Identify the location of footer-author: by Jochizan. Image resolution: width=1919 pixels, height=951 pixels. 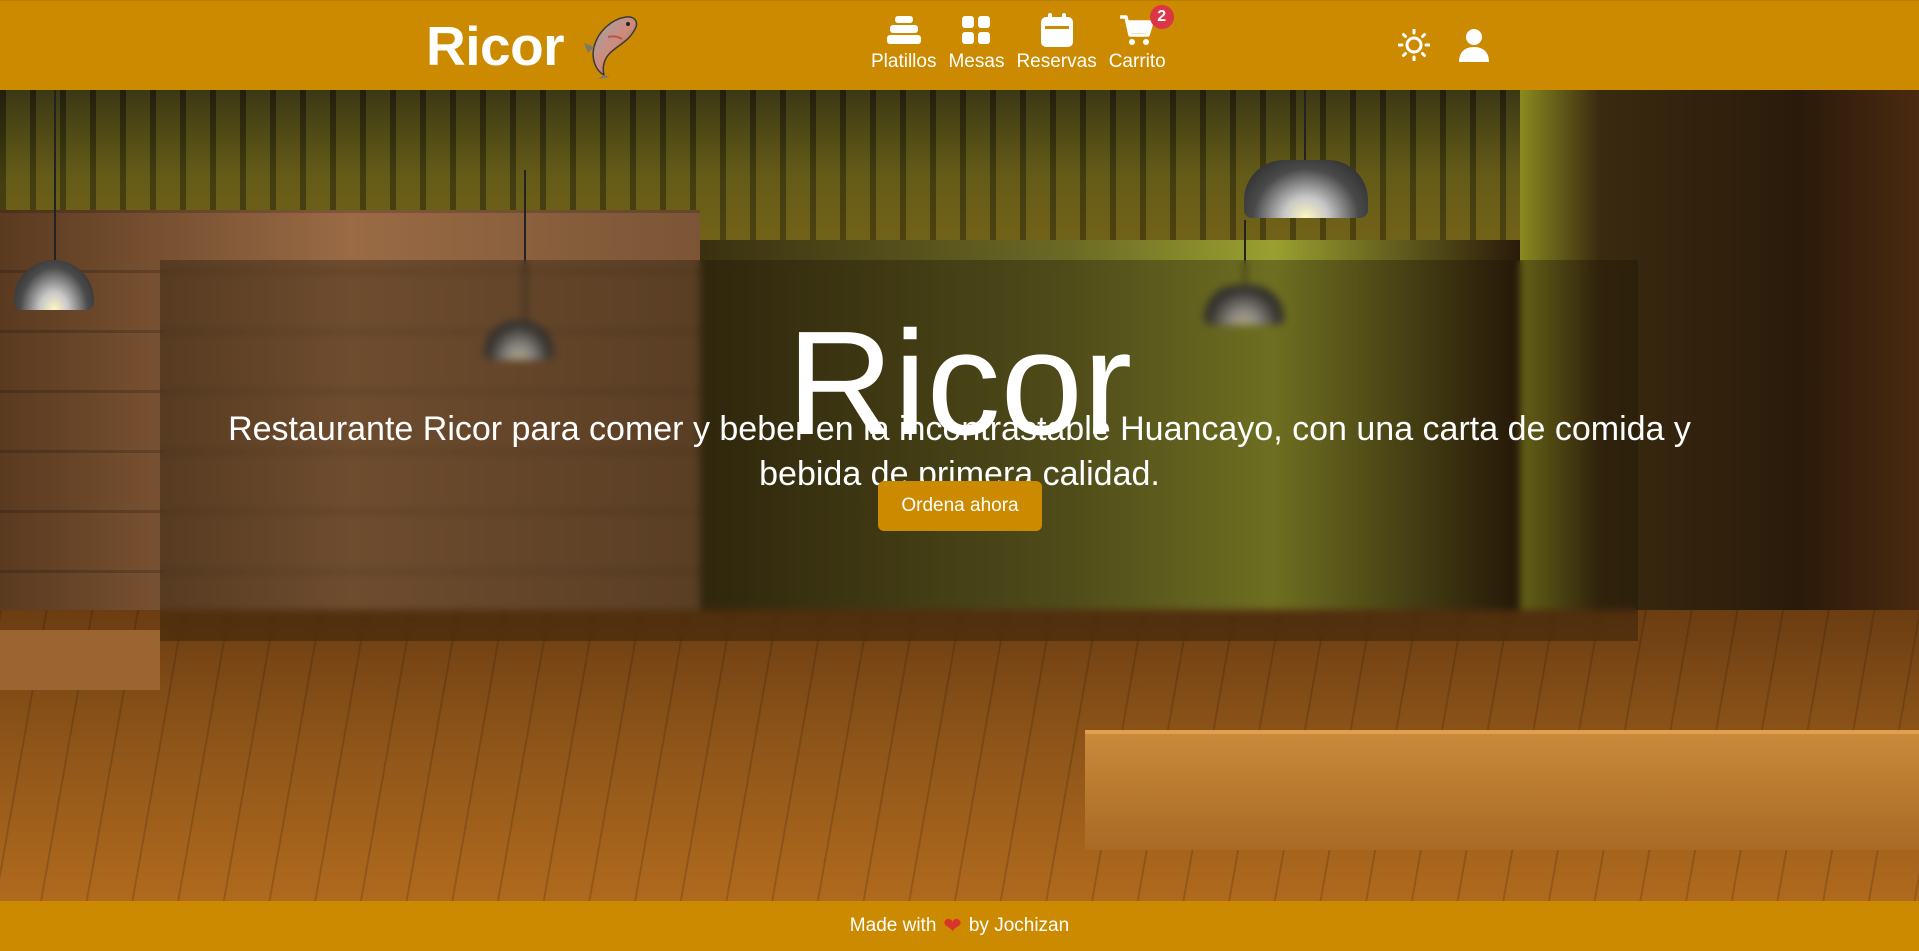
(1019, 925).